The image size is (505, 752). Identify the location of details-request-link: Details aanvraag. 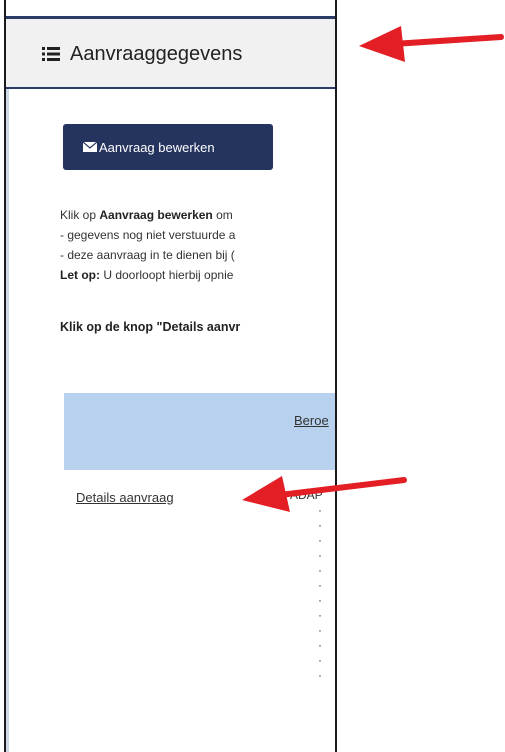
(125, 497).